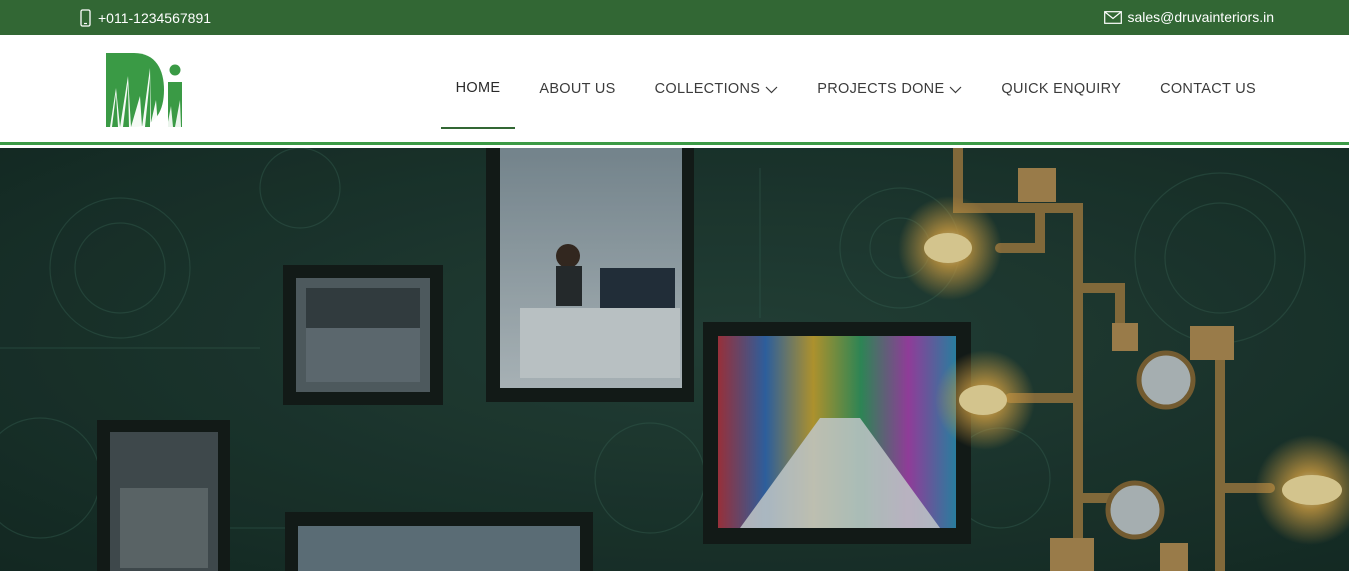 The height and width of the screenshot is (571, 1349). I want to click on envelope-icon, so click(1112, 17).